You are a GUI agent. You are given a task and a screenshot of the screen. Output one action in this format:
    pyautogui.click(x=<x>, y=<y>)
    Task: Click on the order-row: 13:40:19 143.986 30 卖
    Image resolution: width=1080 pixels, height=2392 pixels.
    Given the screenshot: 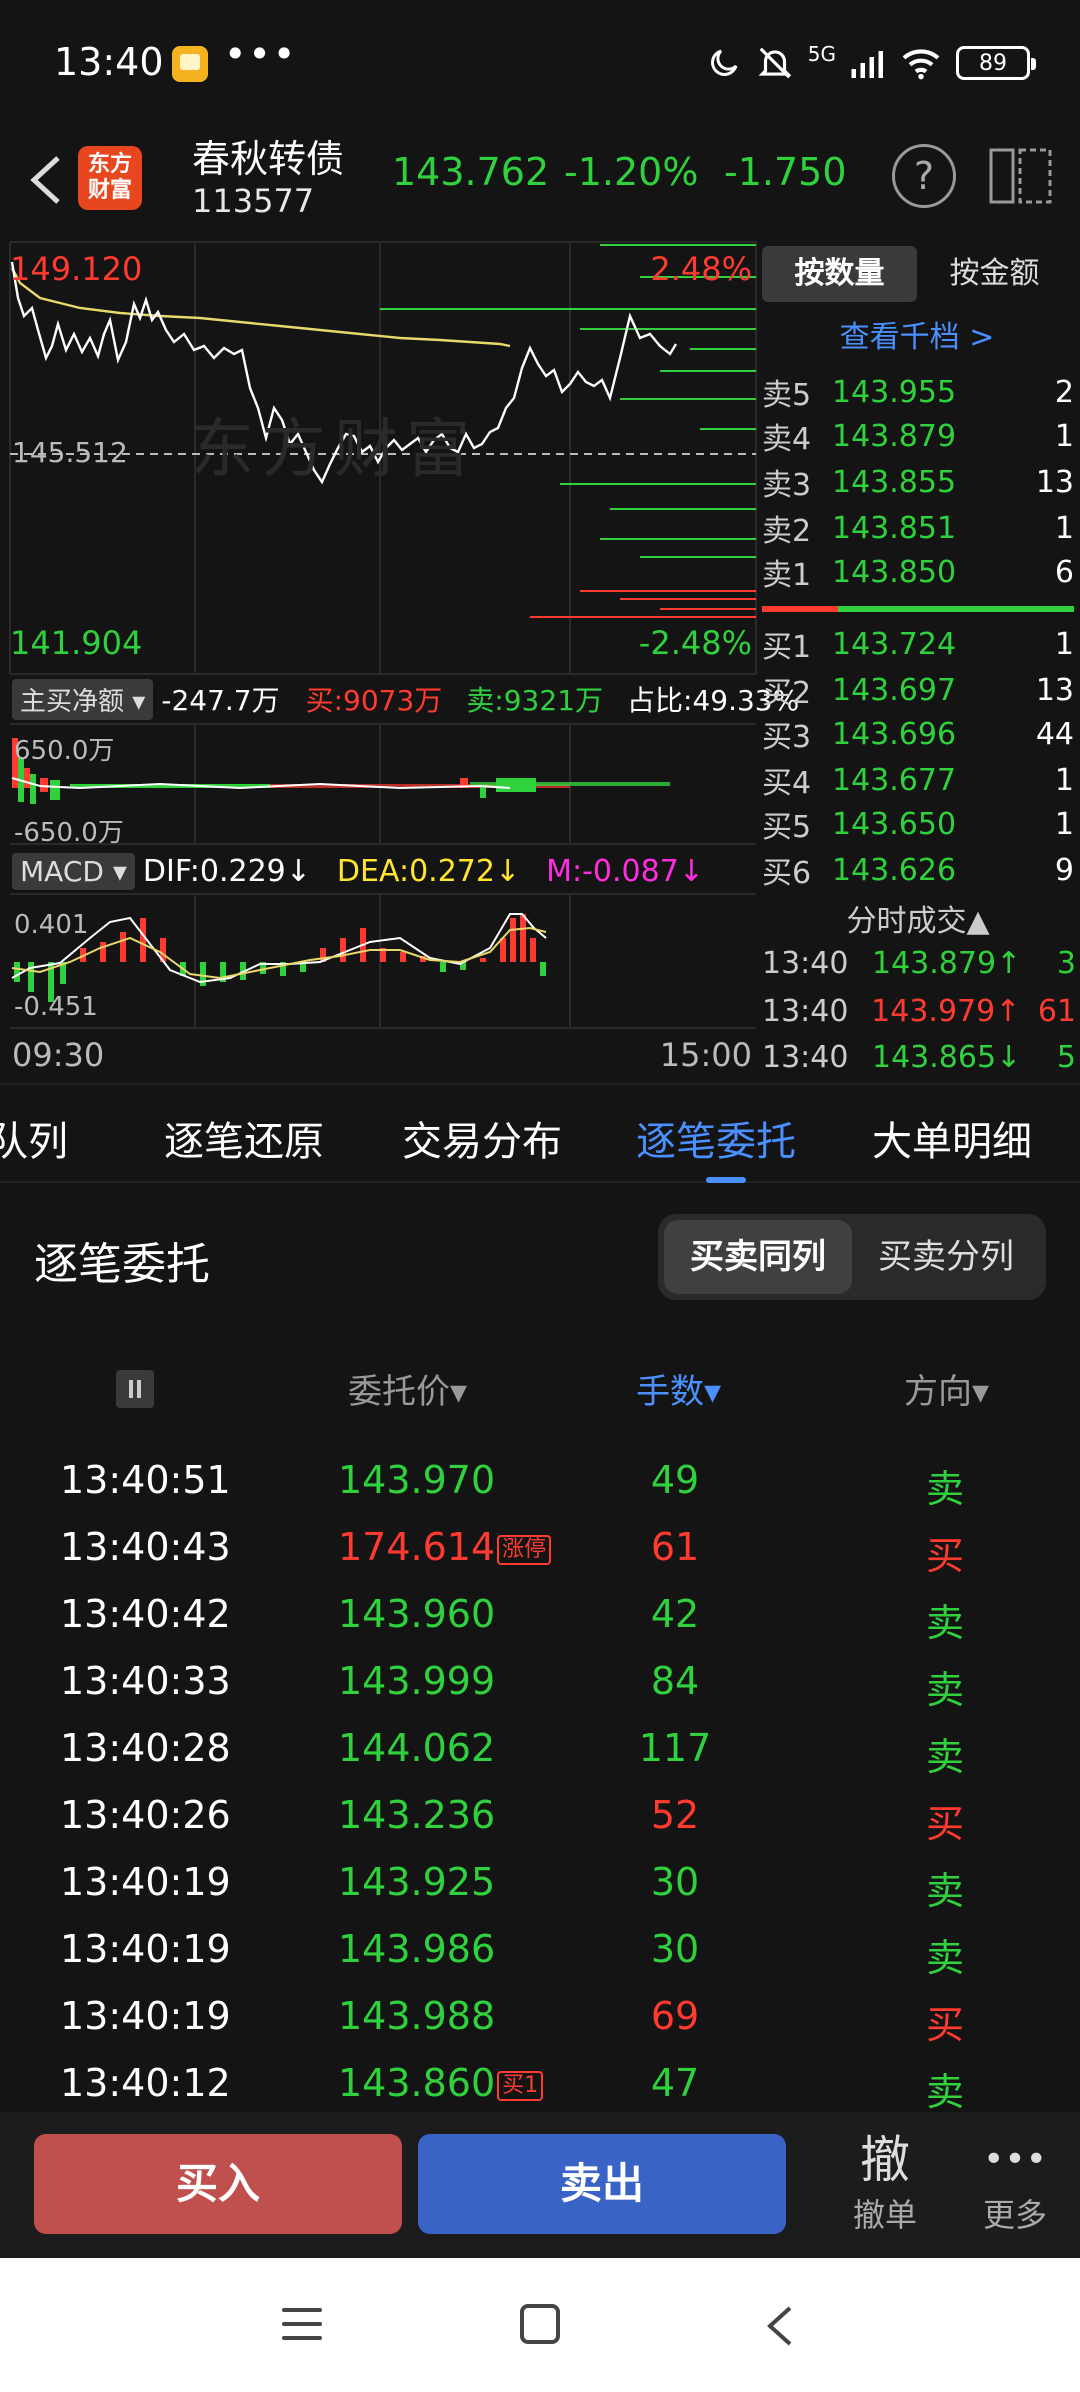 What is the action you would take?
    pyautogui.click(x=540, y=1950)
    